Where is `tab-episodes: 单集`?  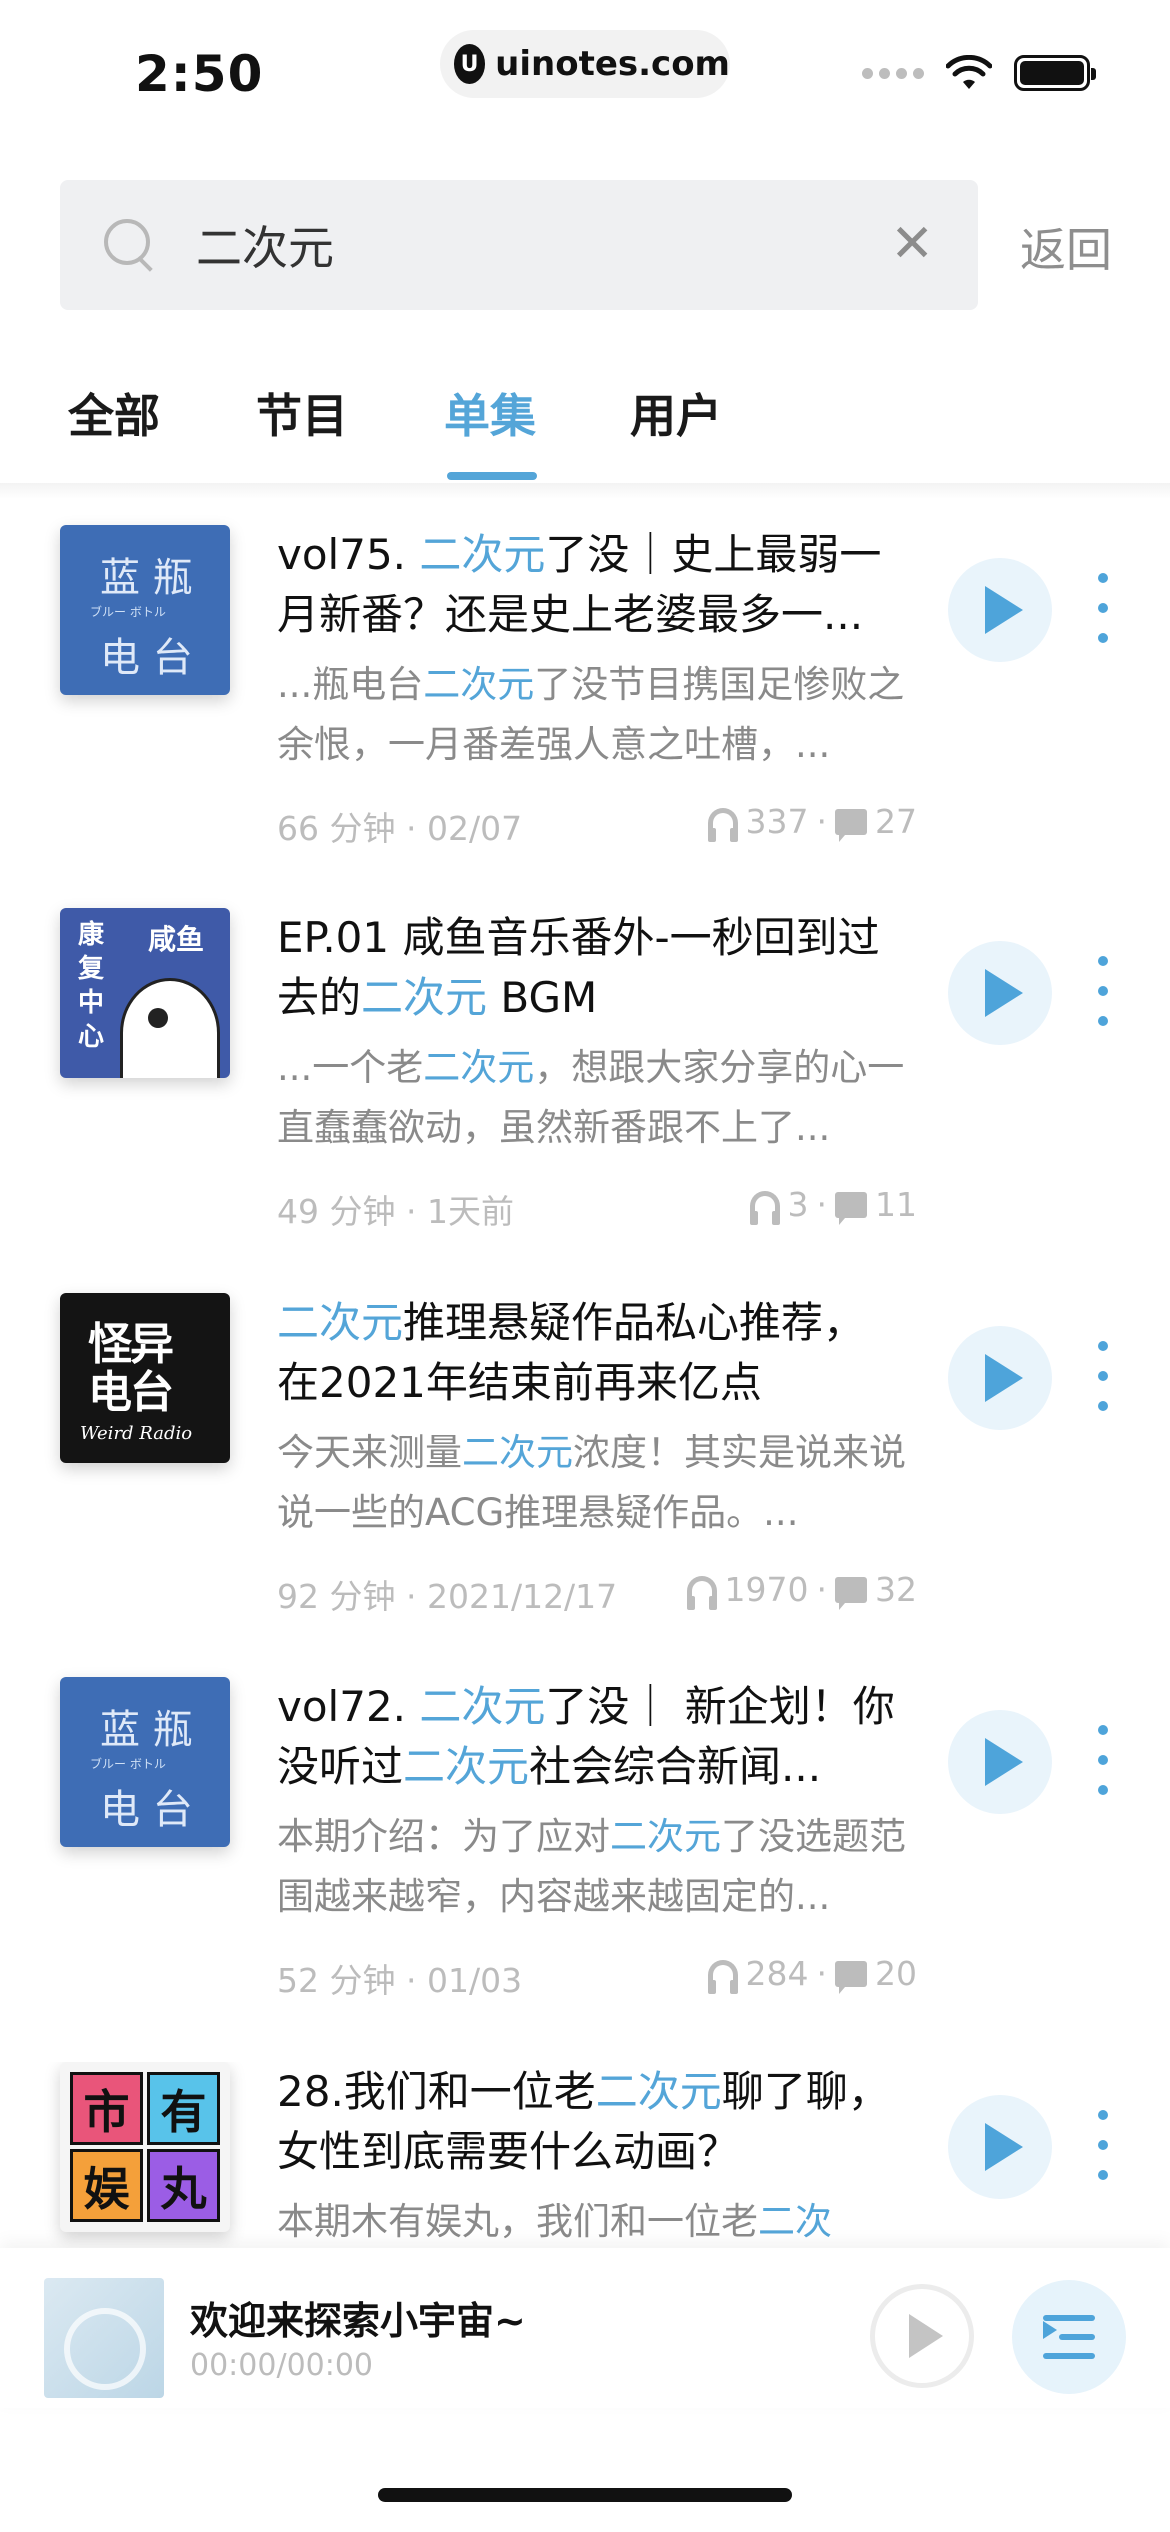
tab-episodes: 单集 is located at coordinates (490, 413).